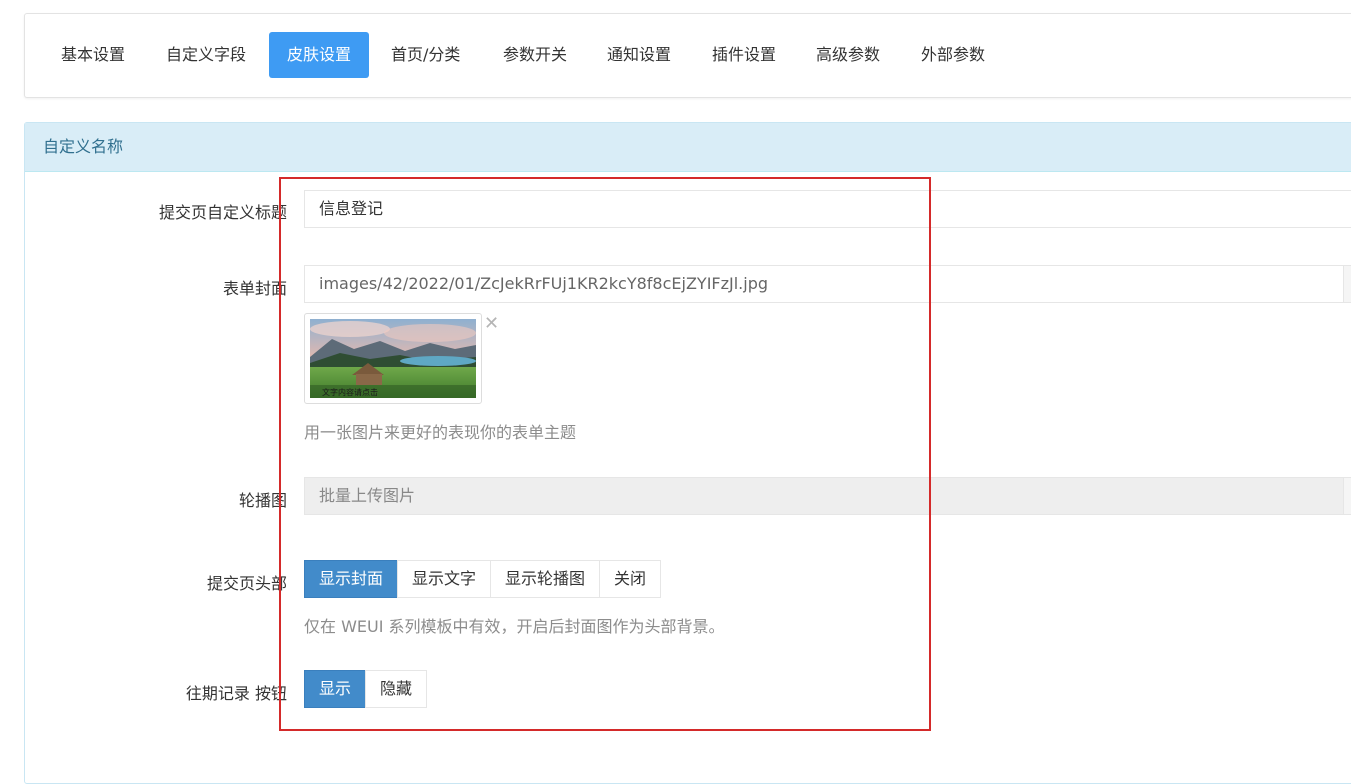  Describe the element at coordinates (639, 55) in the screenshot. I see `tab-notify-settings: 通知设置` at that location.